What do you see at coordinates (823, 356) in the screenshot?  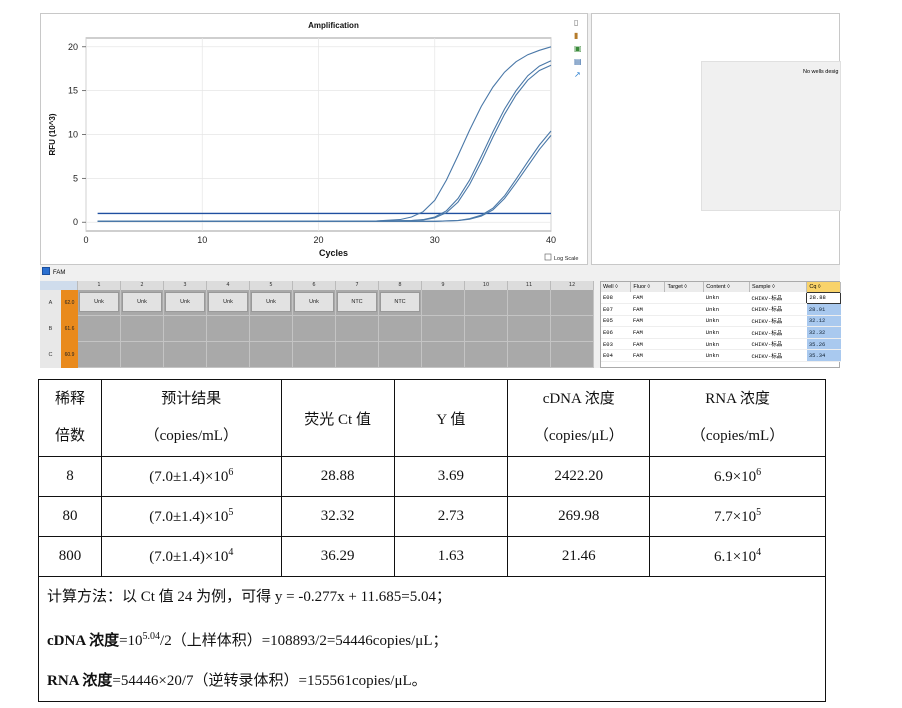 I see `well-table-cell: 35.34` at bounding box center [823, 356].